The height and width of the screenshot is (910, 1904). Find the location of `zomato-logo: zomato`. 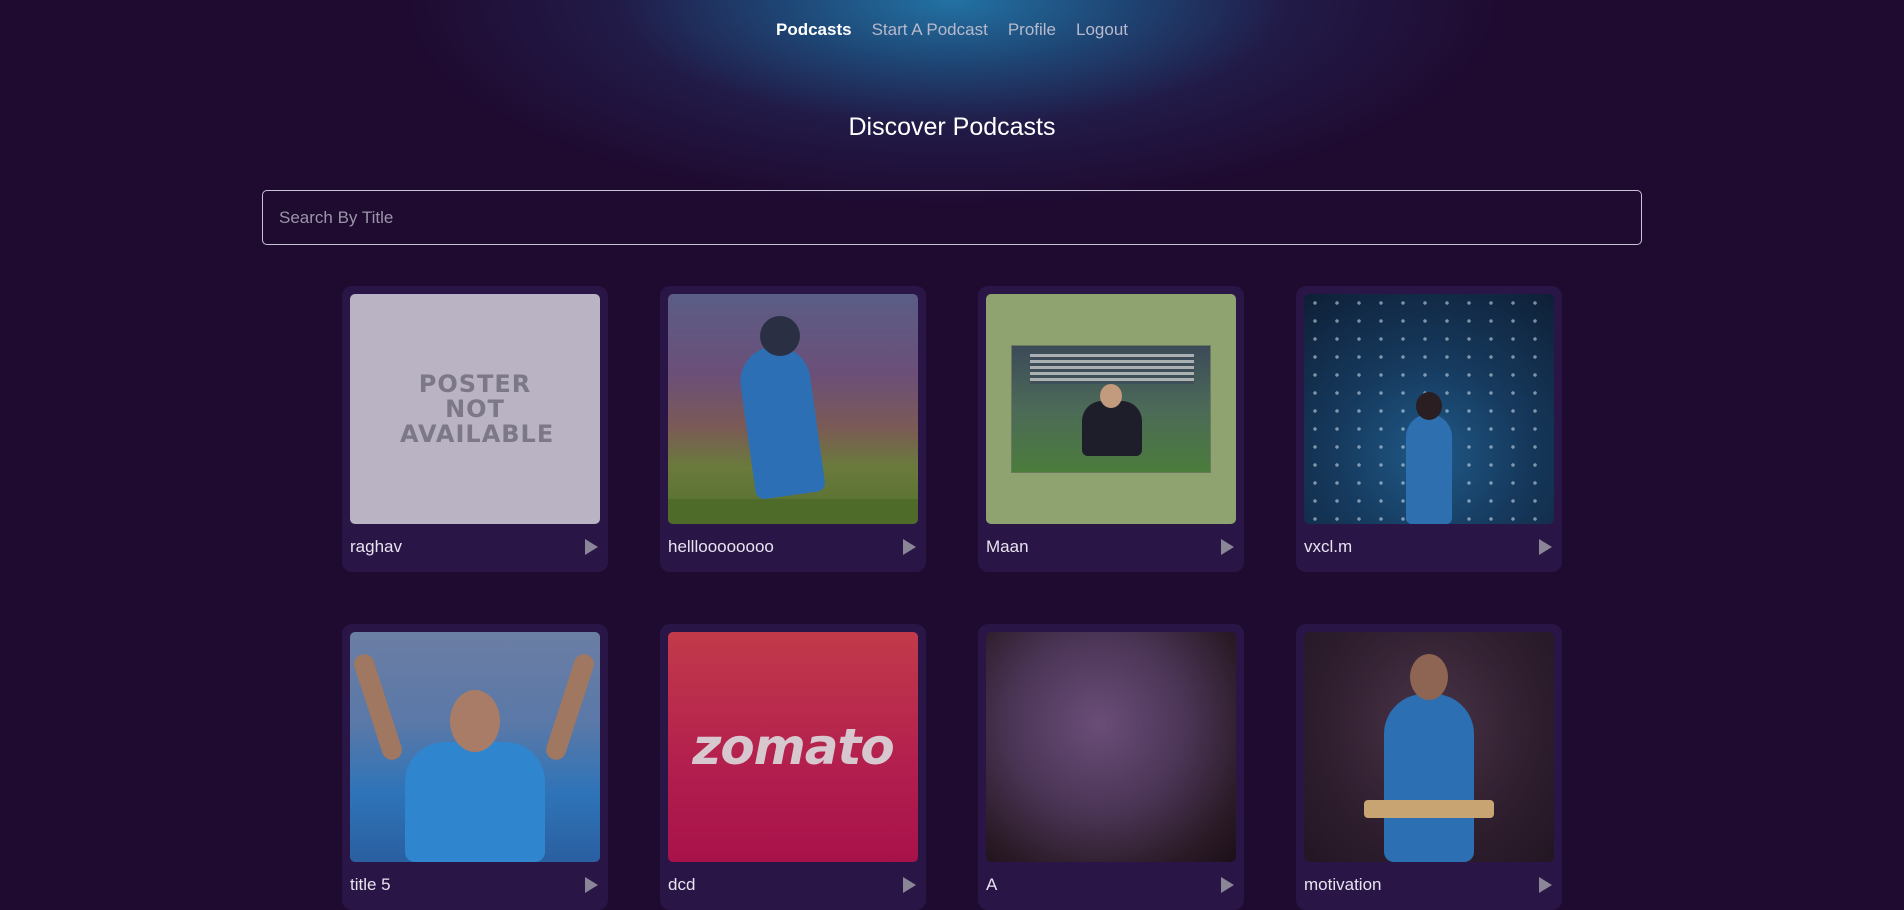

zomato-logo: zomato is located at coordinates (793, 747).